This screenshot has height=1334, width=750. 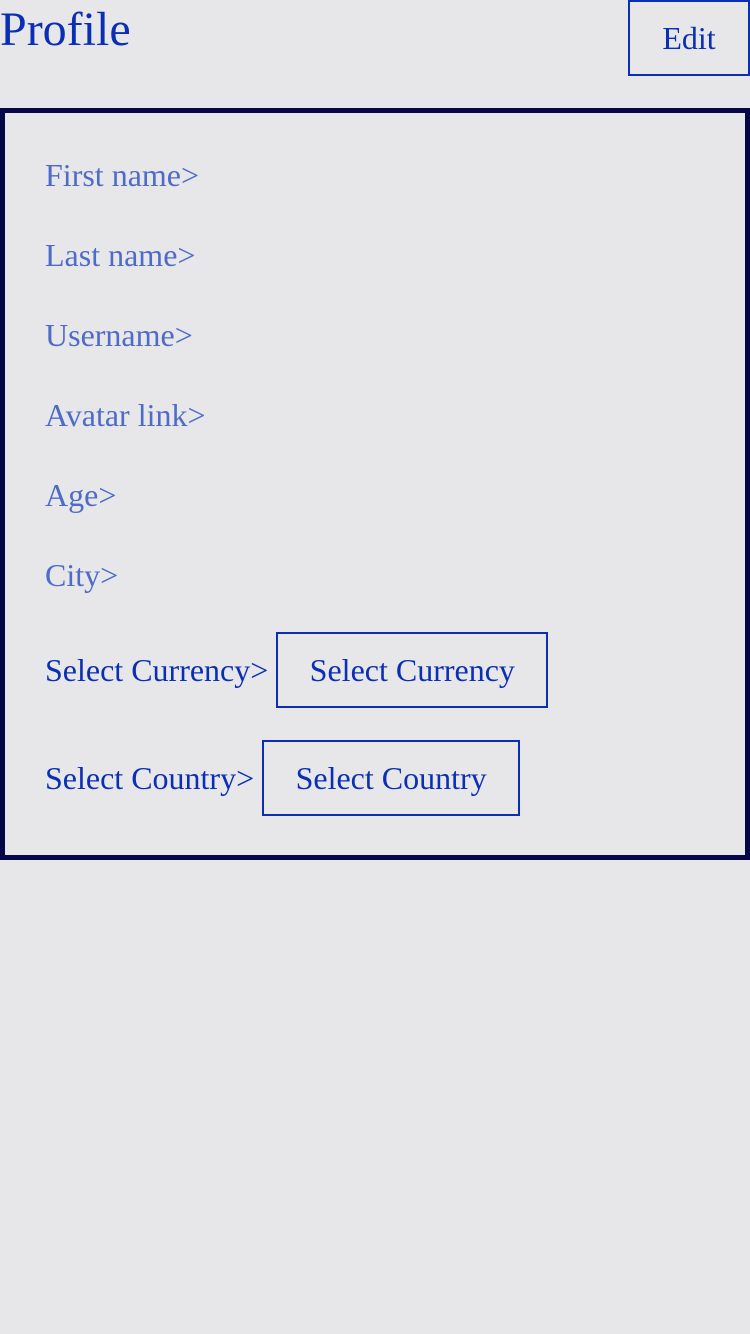 I want to click on page-title: Profile, so click(x=65, y=29).